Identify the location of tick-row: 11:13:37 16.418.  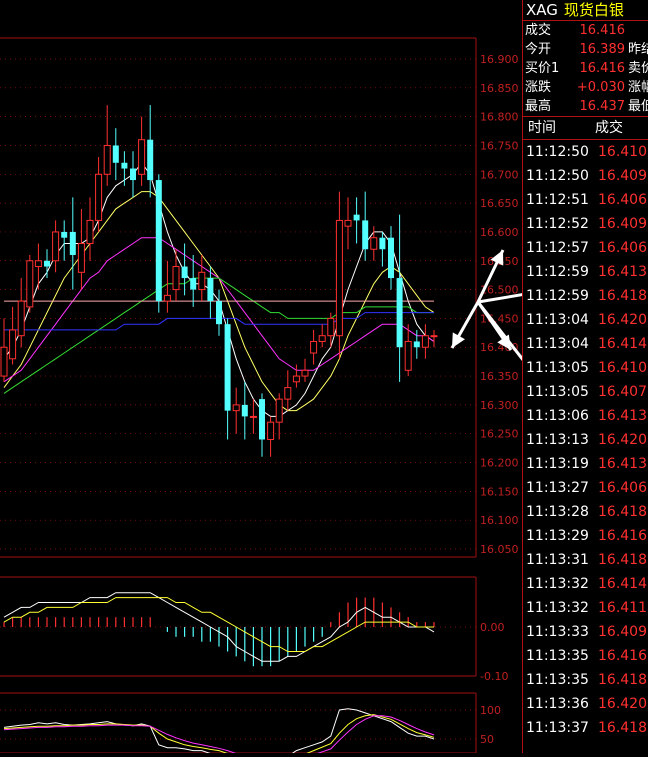
(585, 728).